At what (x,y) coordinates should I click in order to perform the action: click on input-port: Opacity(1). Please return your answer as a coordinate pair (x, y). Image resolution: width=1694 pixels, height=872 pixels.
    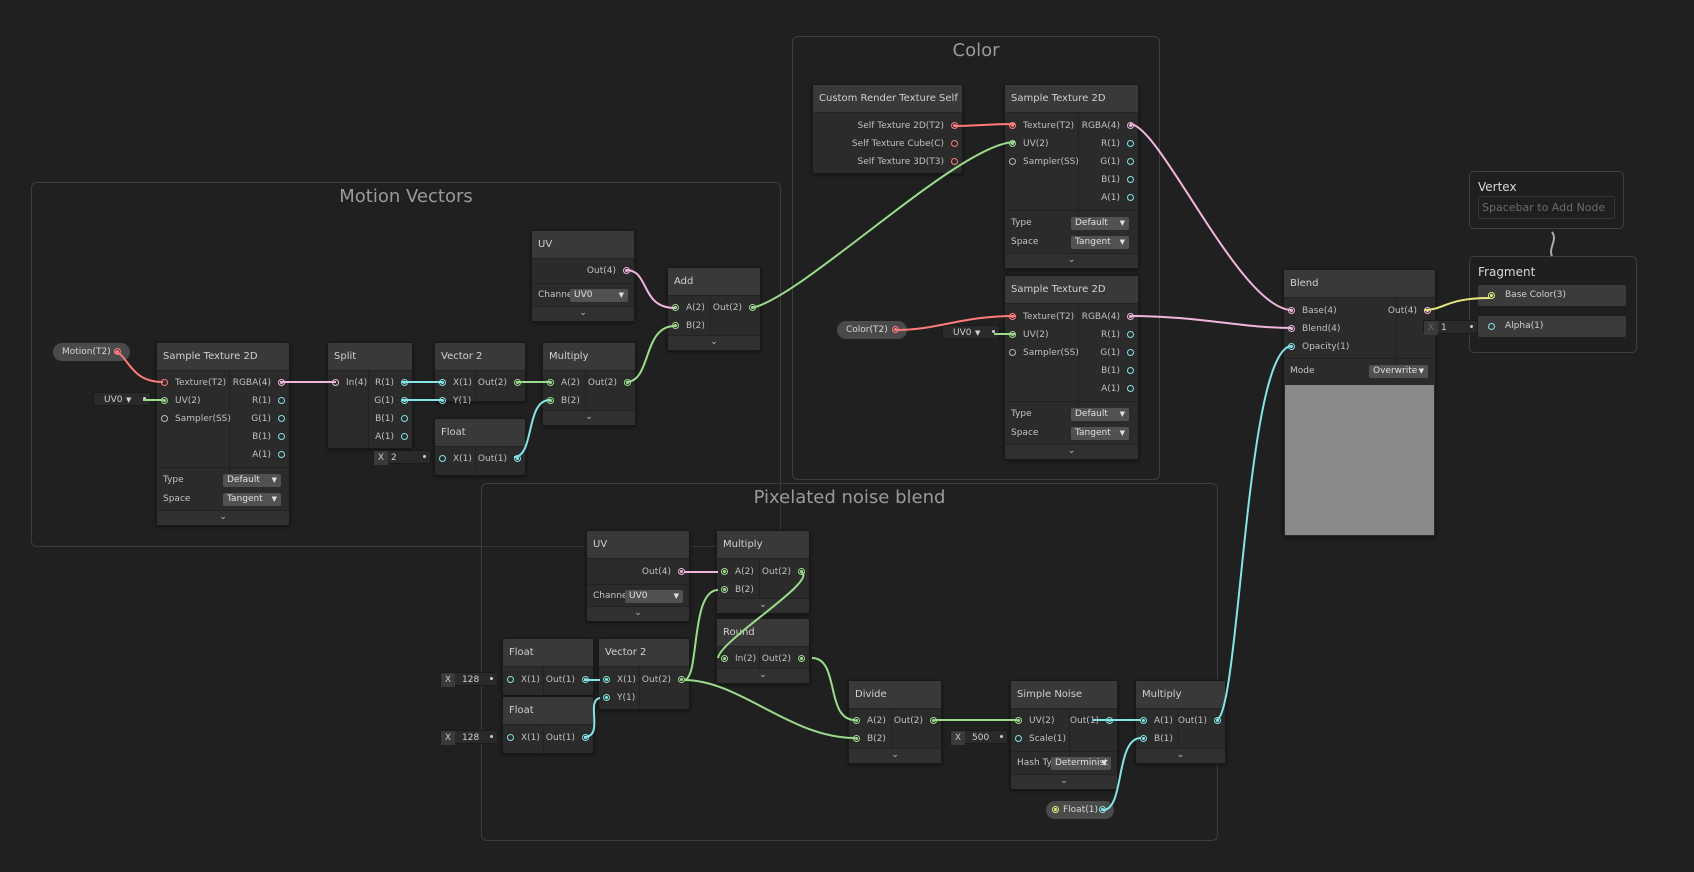
    Looking at the image, I should click on (1318, 347).